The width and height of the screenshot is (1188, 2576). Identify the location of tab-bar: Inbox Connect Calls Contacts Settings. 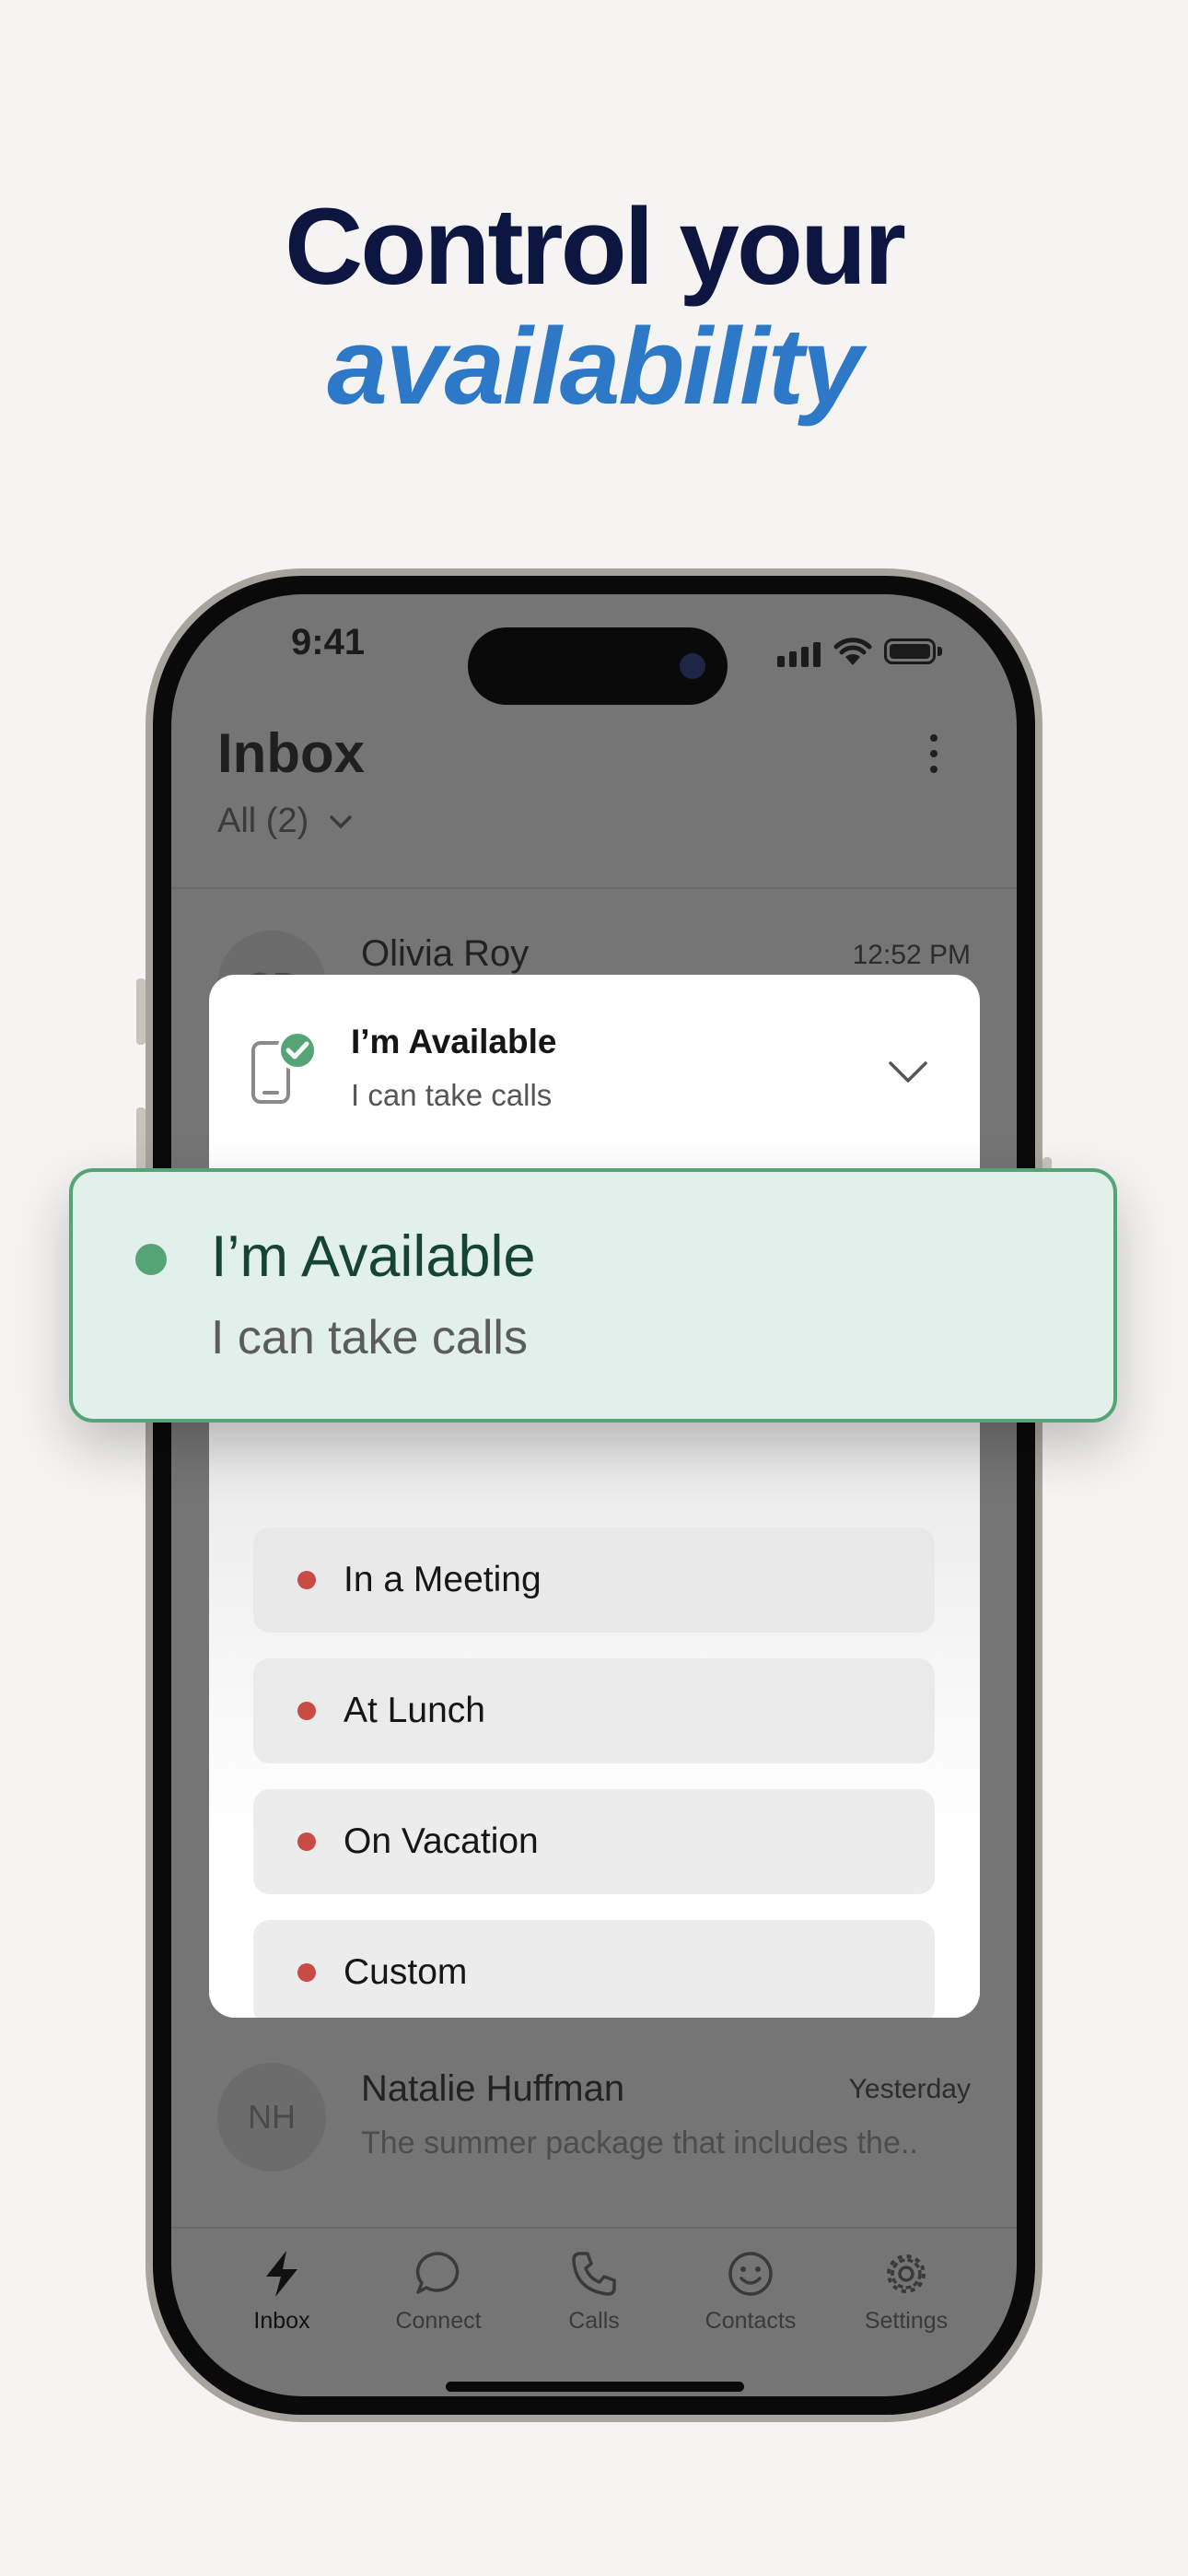
(594, 2311).